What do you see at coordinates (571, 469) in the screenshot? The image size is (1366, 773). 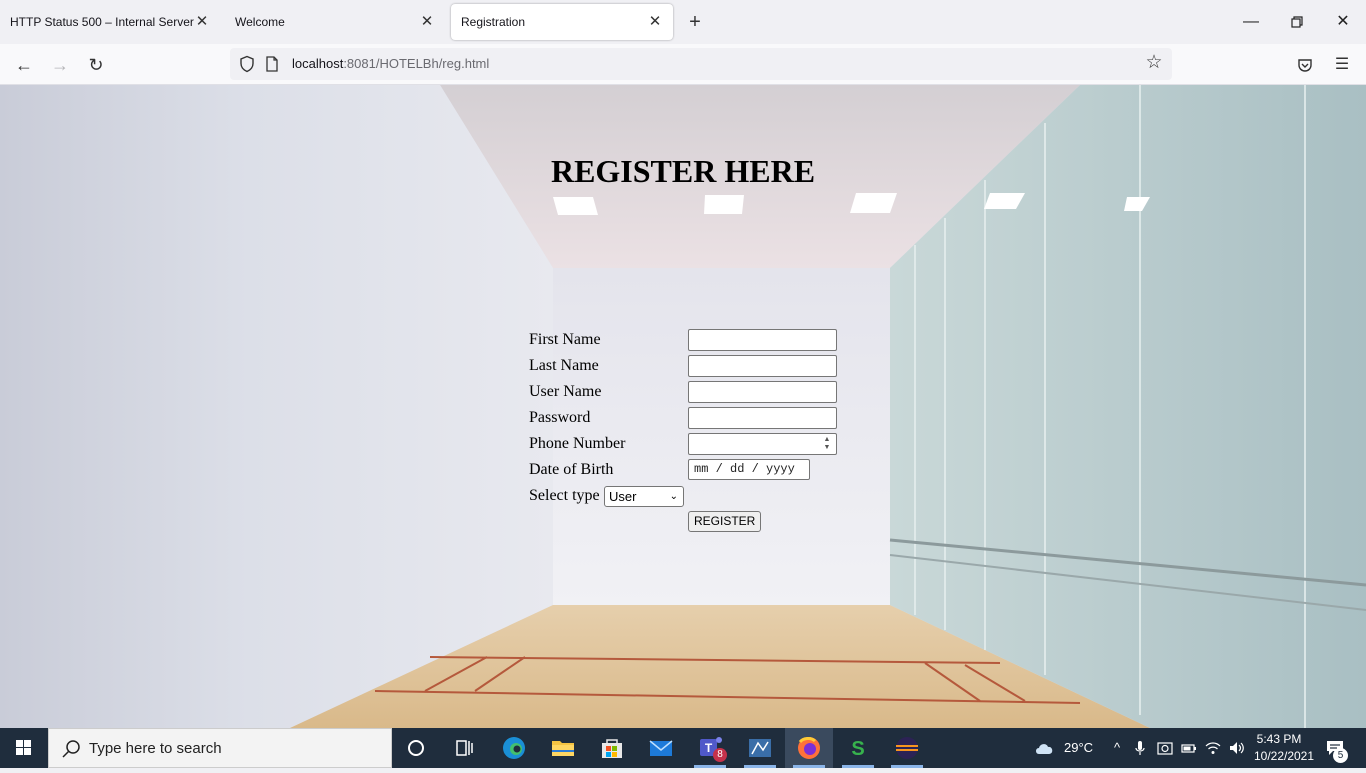 I see `date-of-birth-label: Date of Birth` at bounding box center [571, 469].